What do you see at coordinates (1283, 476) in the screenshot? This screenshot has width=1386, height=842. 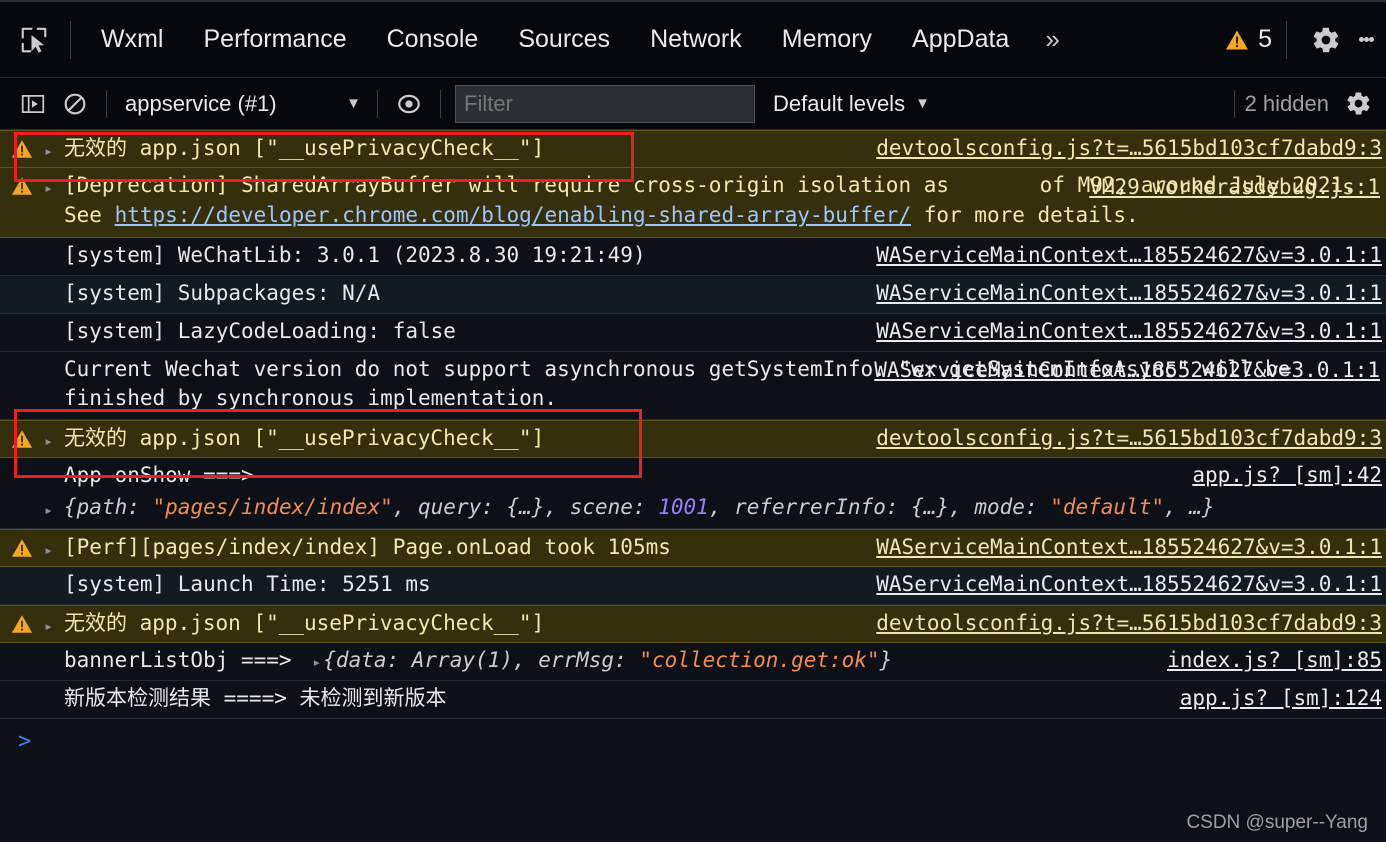 I see `source-link-8: app.js? [sm]:42` at bounding box center [1283, 476].